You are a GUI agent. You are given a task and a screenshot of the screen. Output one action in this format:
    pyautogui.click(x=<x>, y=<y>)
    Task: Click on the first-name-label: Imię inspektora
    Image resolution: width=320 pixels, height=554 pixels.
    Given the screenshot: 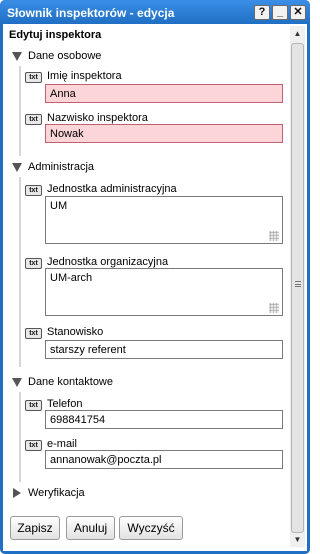 What is the action you would take?
    pyautogui.click(x=84, y=76)
    